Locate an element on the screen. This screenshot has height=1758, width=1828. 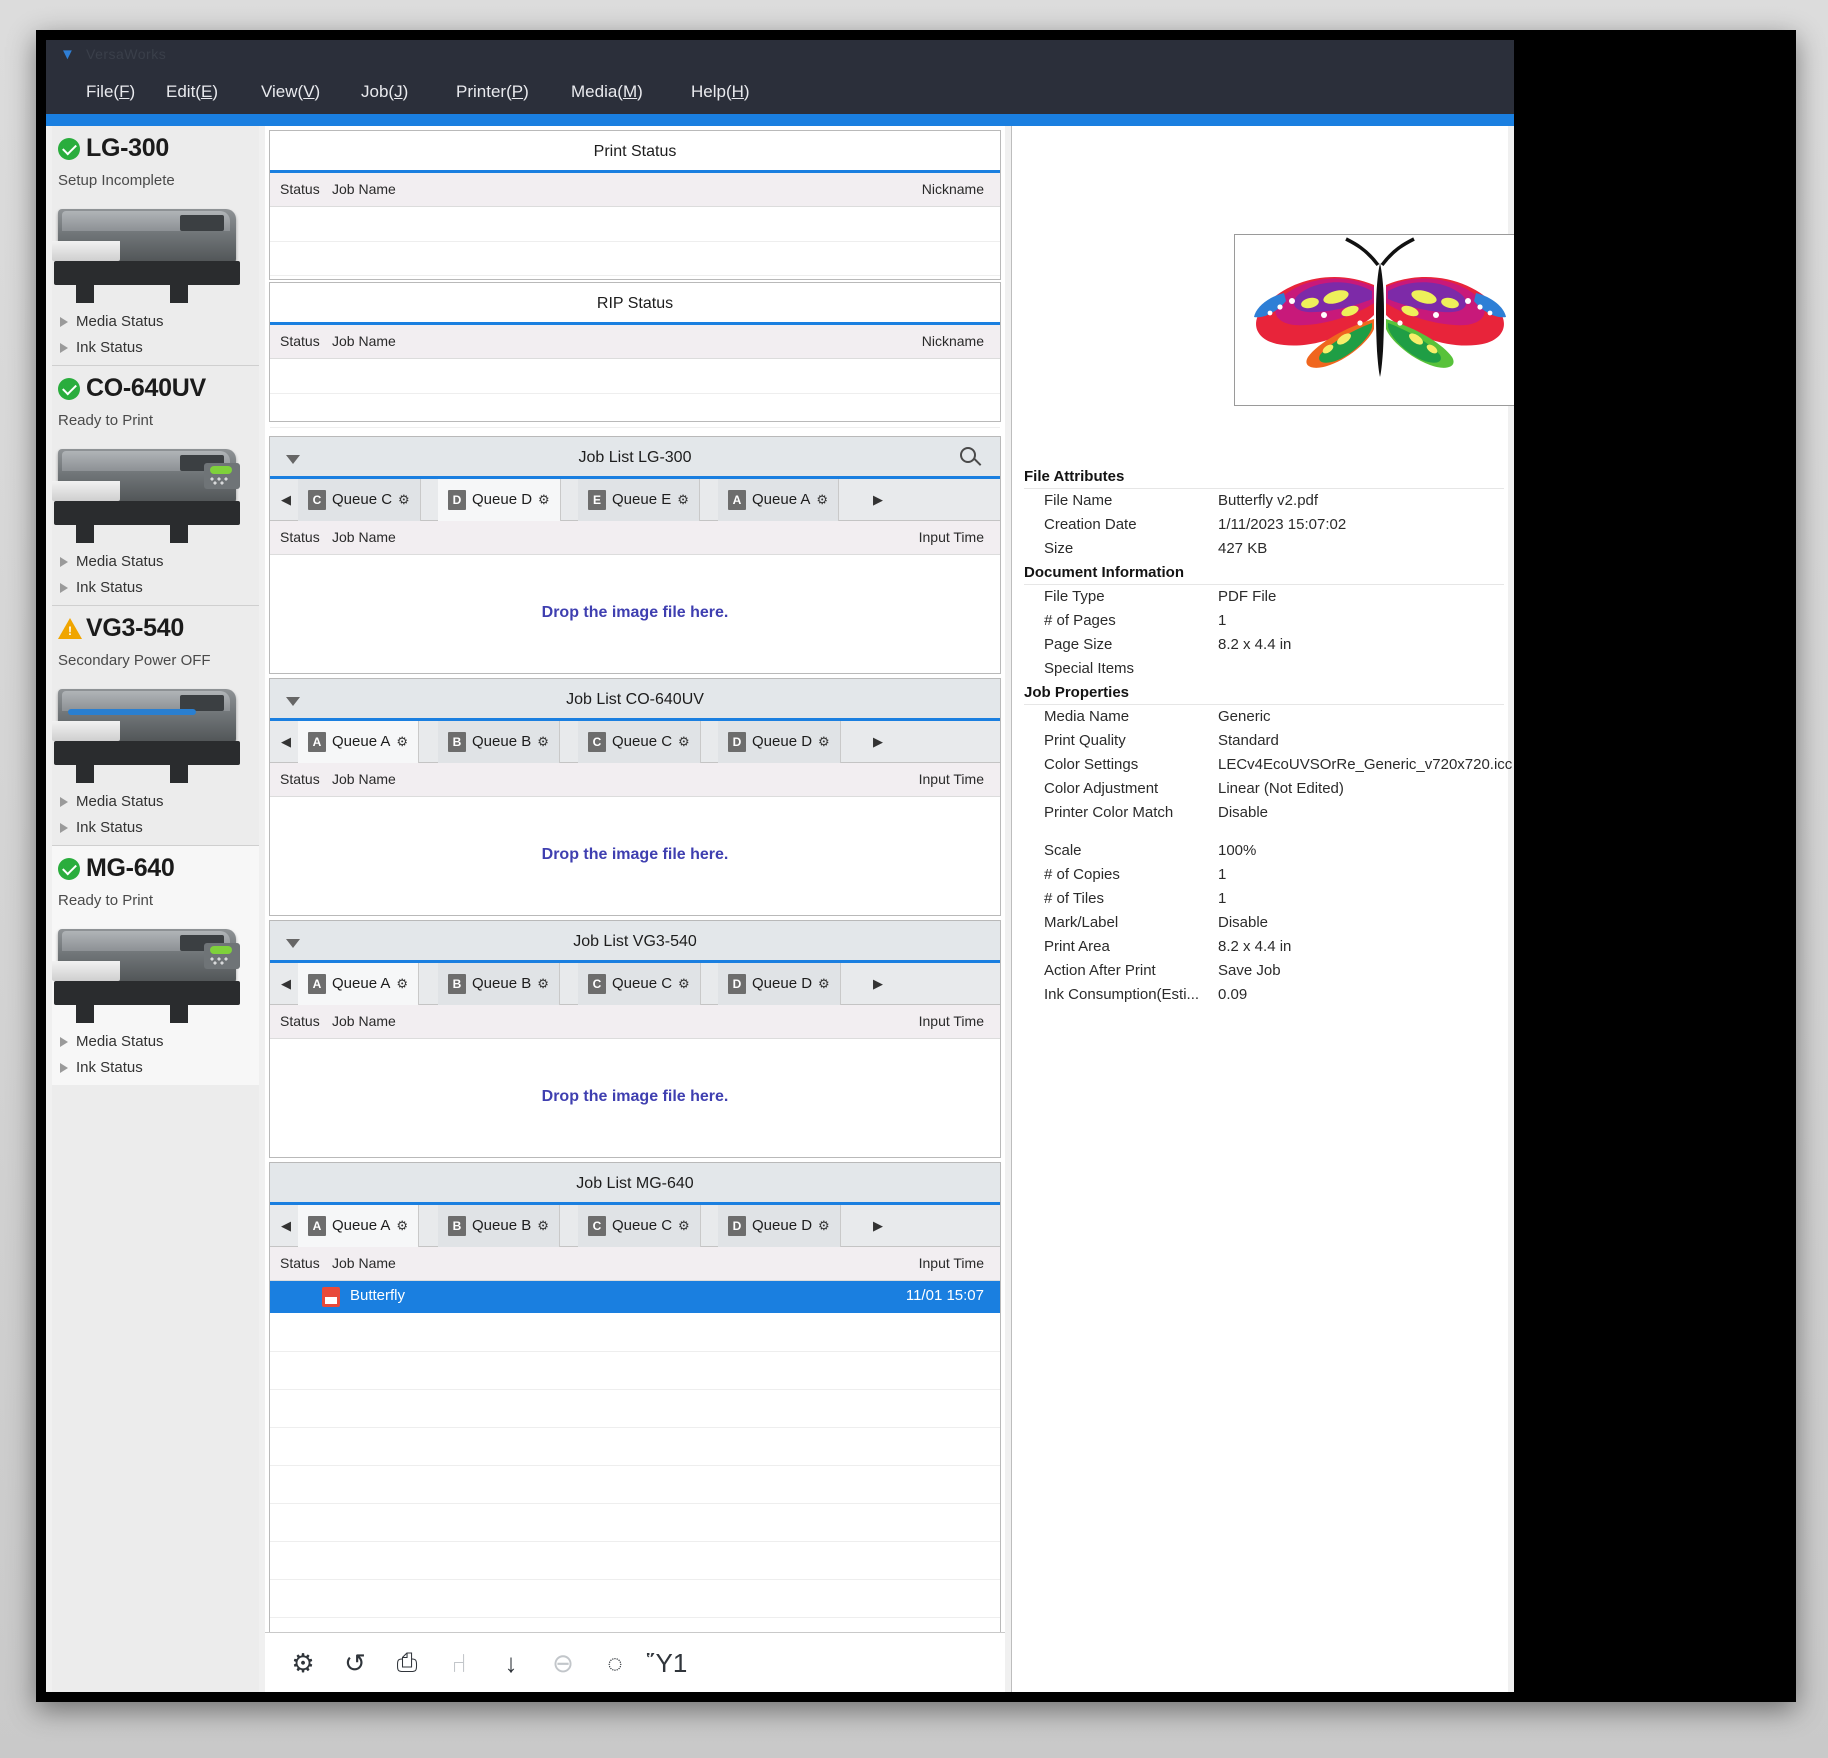
busy-spinner-icon: ◌ is located at coordinates (615, 1663).